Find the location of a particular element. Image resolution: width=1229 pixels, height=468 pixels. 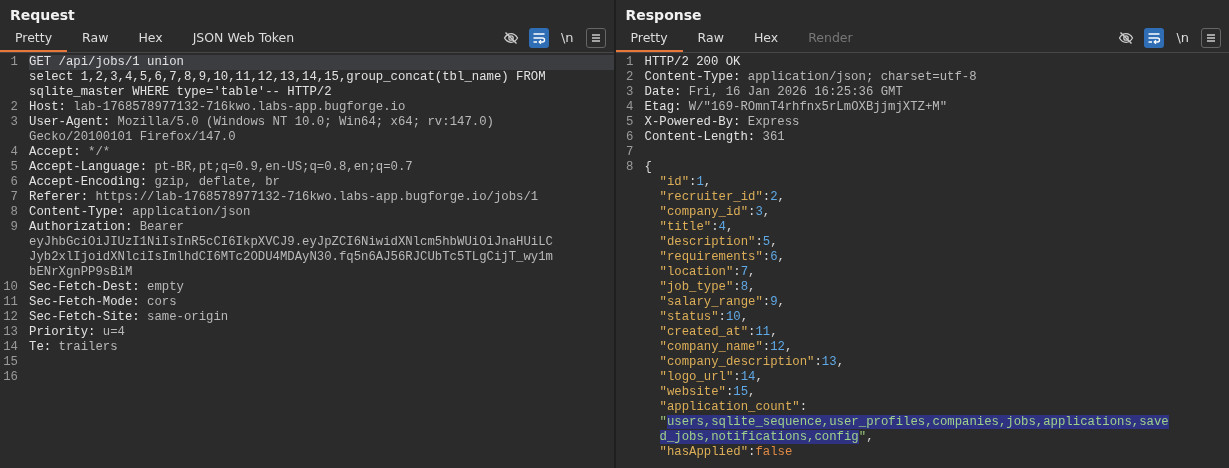

json-number: 2 is located at coordinates (774, 197).